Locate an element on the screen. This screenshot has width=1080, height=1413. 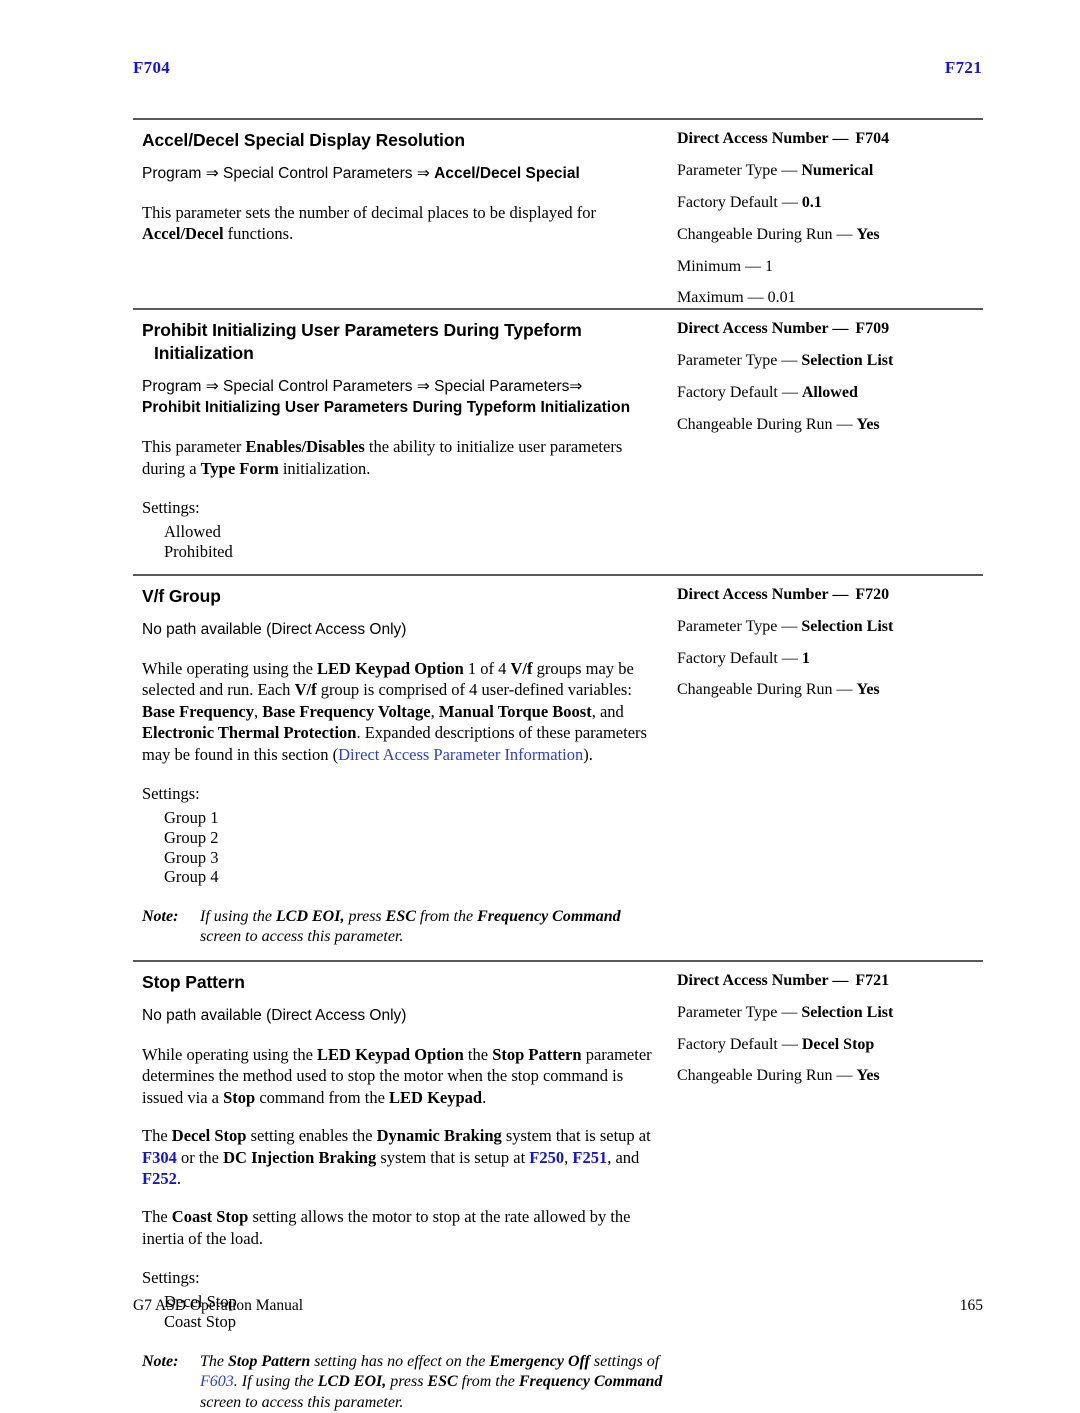
settings-list-item: Group 1 is located at coordinates (191, 817).